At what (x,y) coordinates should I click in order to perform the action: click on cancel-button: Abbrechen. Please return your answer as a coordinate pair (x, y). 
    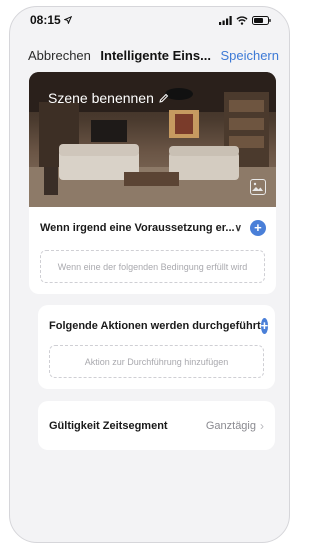
    Looking at the image, I should click on (59, 55).